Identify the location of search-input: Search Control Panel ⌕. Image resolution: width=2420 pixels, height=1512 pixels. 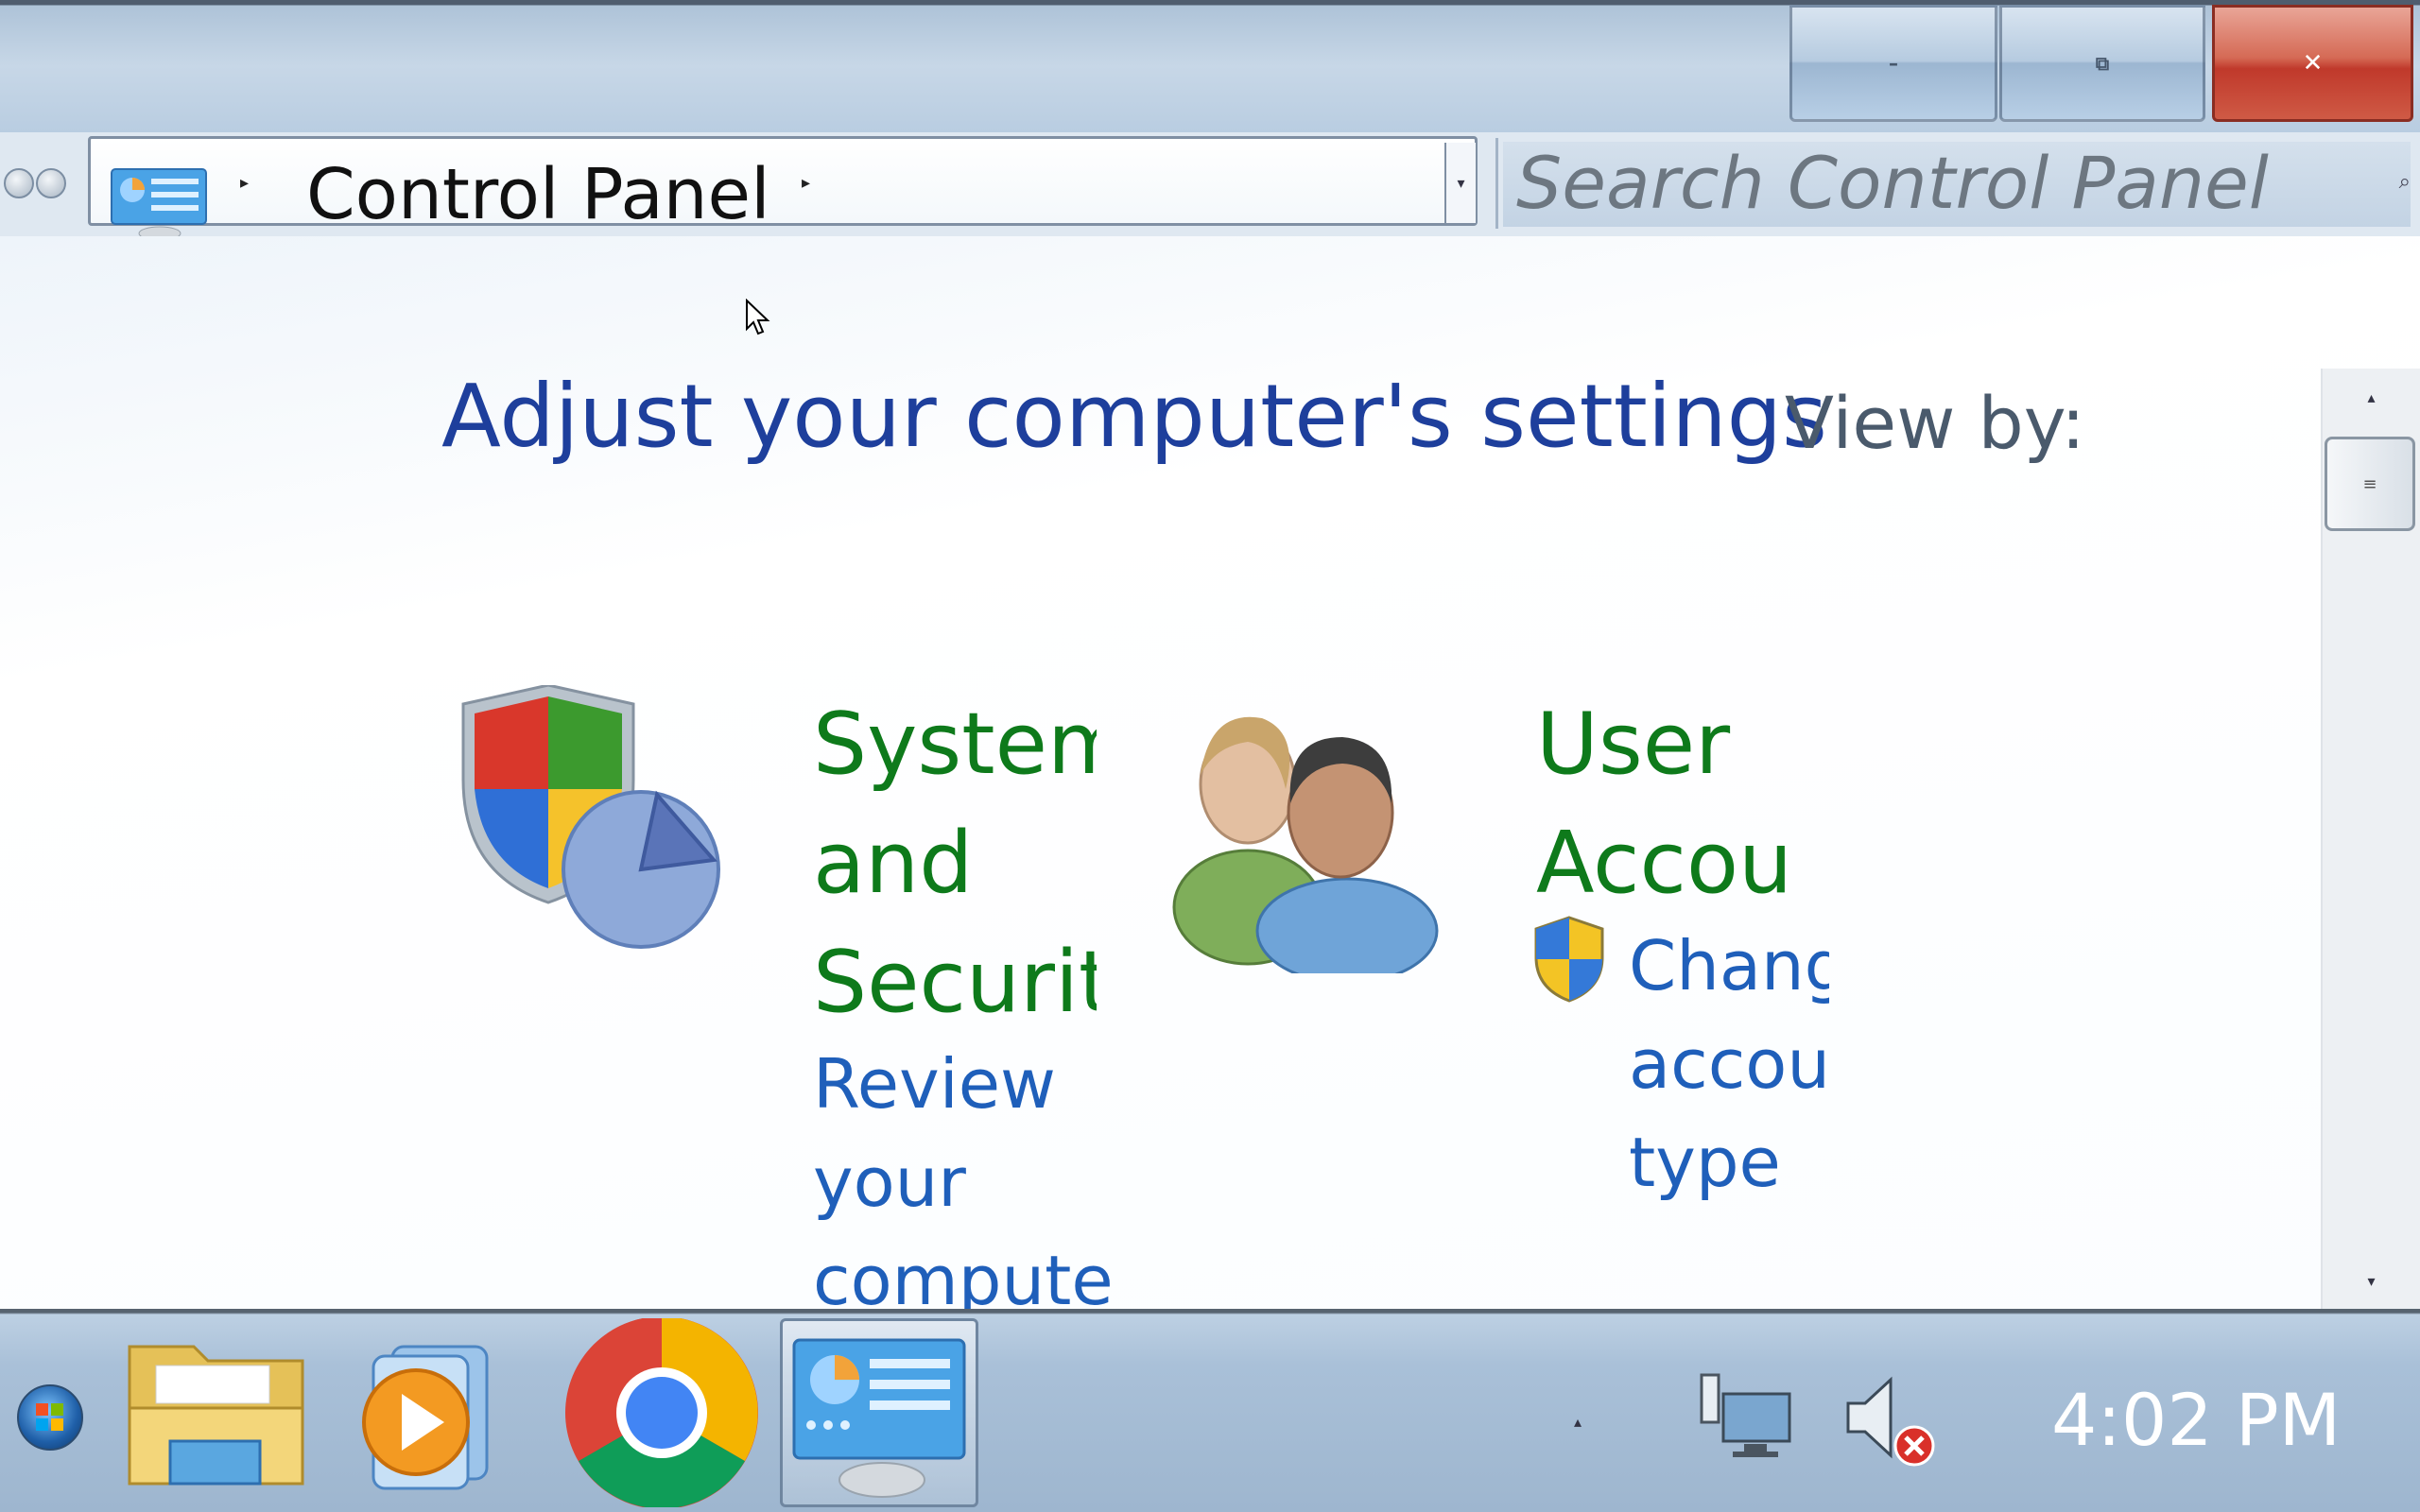
(1957, 184).